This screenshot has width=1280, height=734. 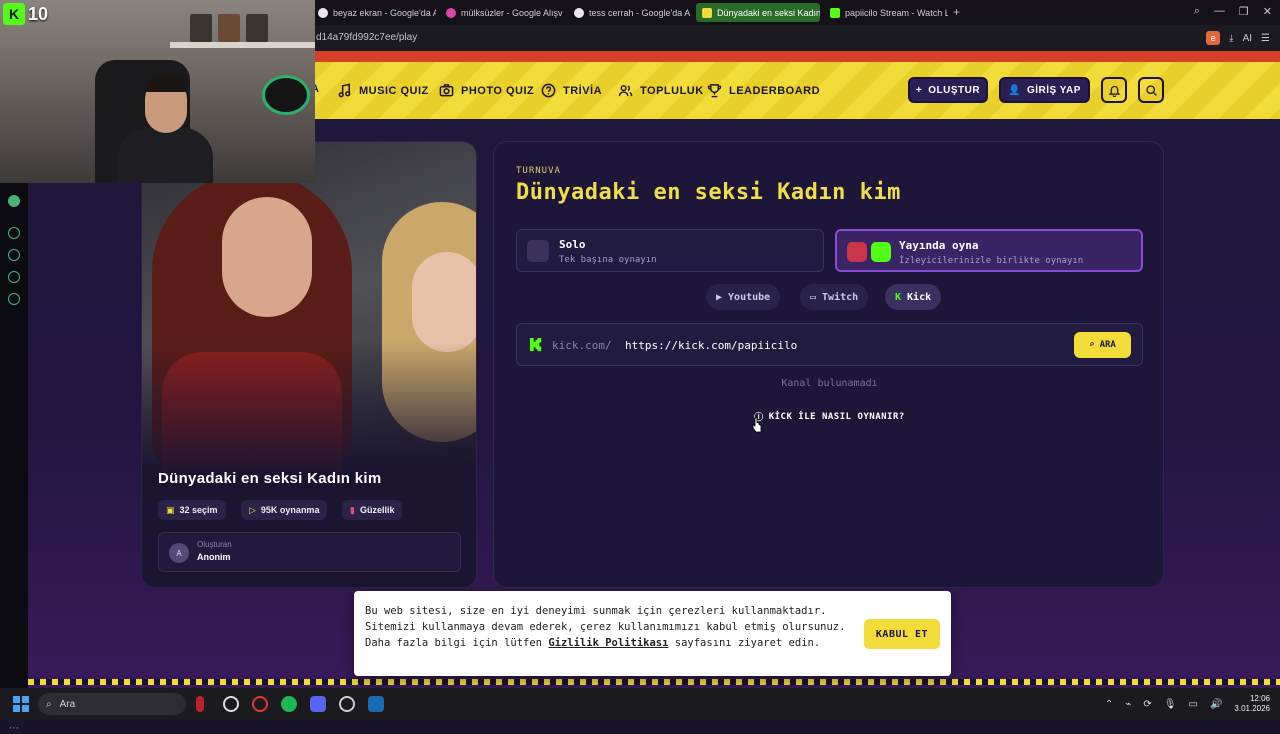 I want to click on more-icon: ⋯, so click(x=14, y=728).